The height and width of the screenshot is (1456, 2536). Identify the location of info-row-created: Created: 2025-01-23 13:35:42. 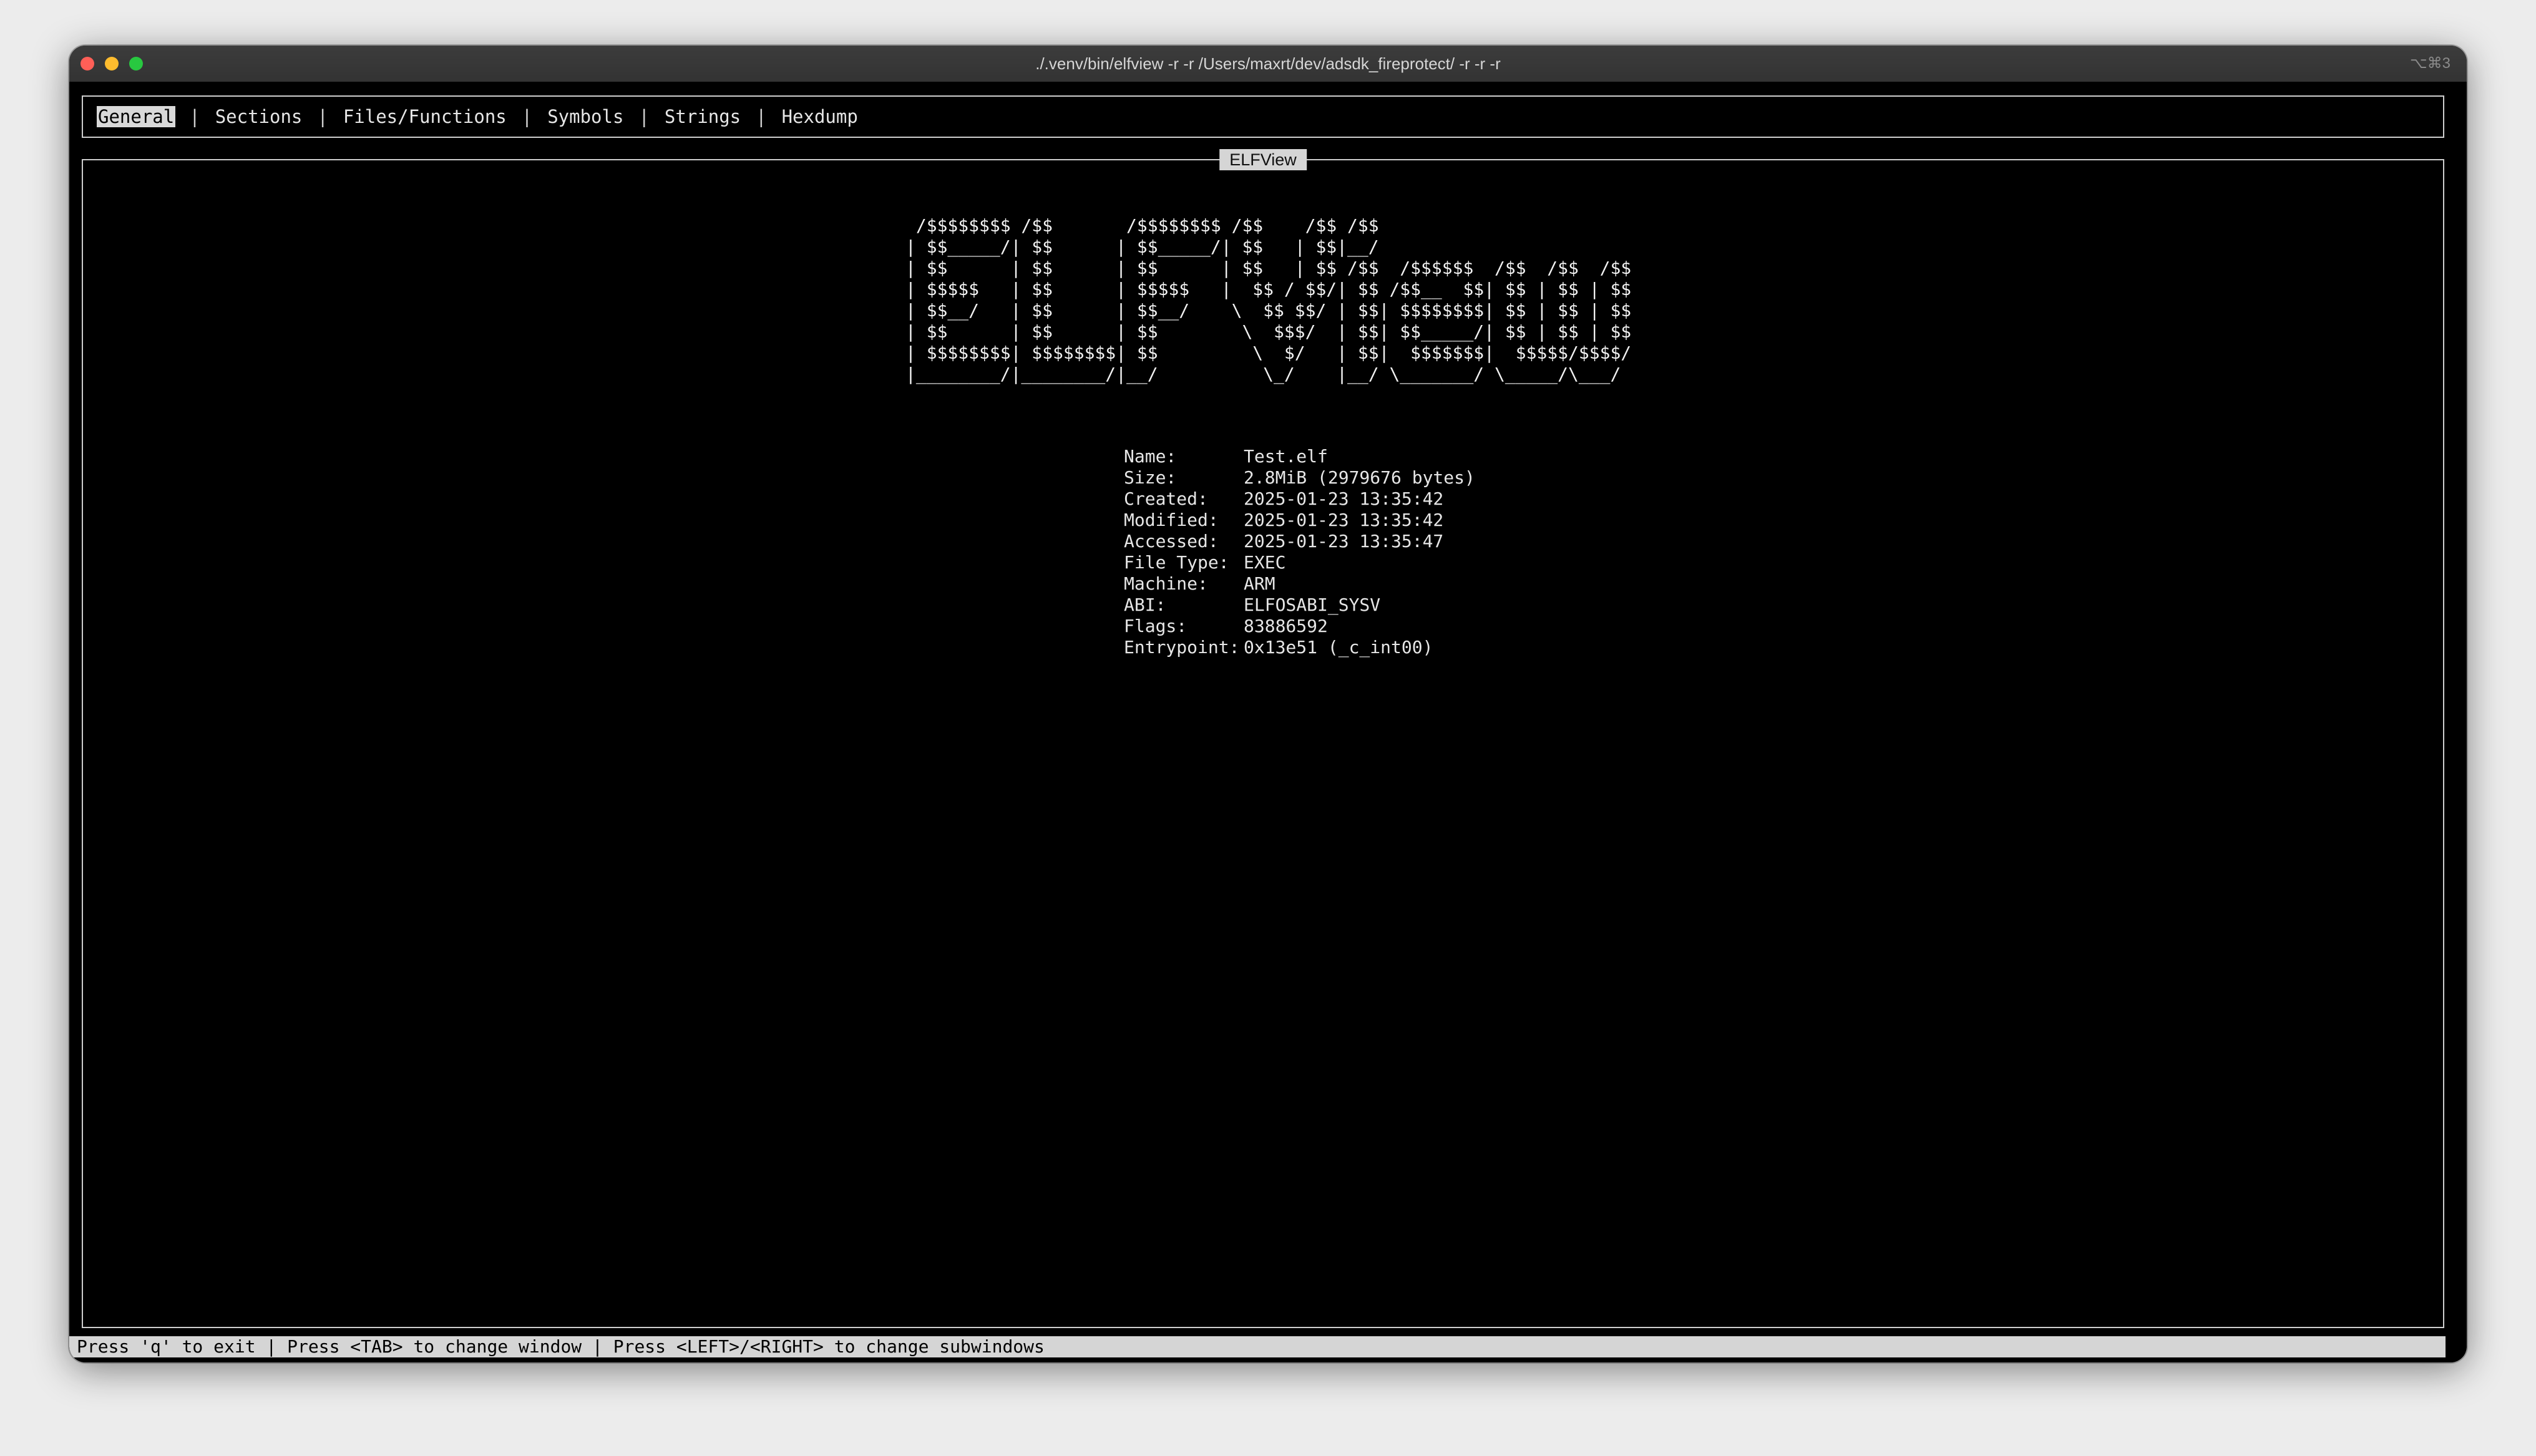
(1299, 499).